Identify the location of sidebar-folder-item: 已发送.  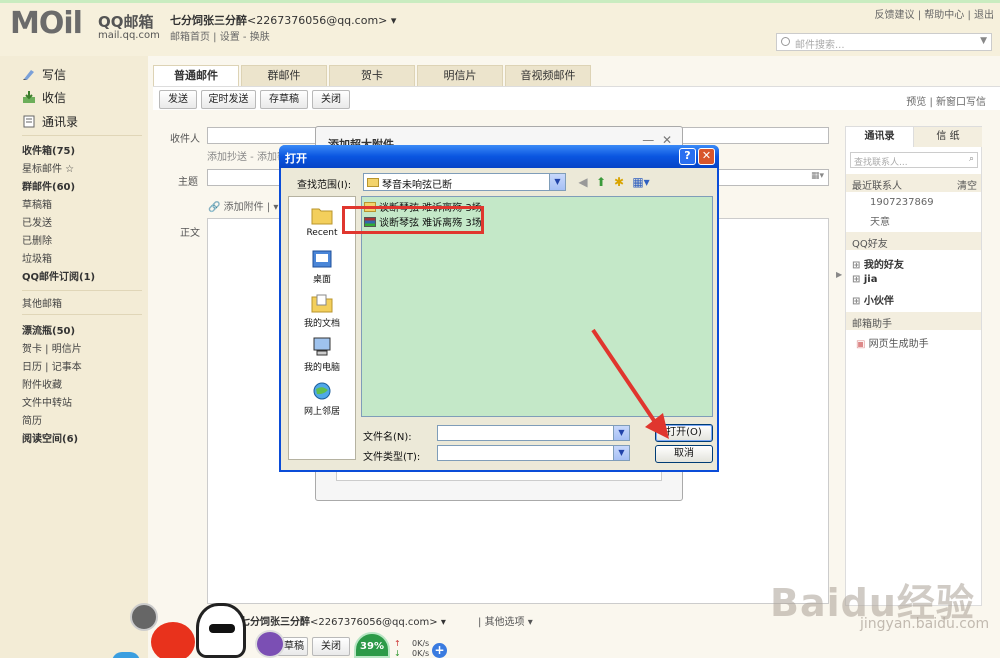
(37, 221).